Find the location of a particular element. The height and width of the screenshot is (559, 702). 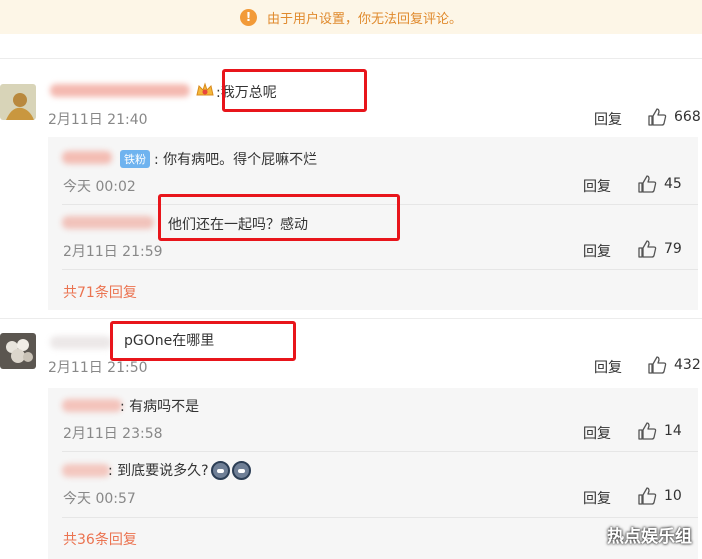

more-replies-link: 共71条回复 is located at coordinates (100, 292).